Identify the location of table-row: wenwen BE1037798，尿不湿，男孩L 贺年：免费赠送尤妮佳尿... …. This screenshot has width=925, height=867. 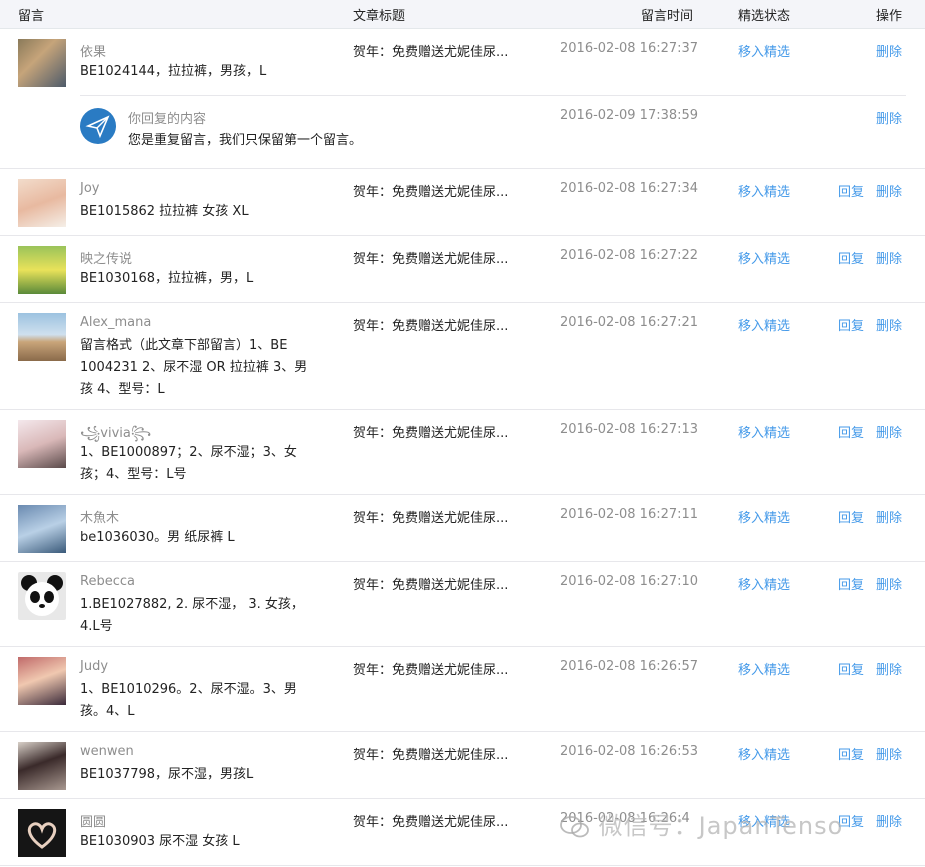
(462, 765).